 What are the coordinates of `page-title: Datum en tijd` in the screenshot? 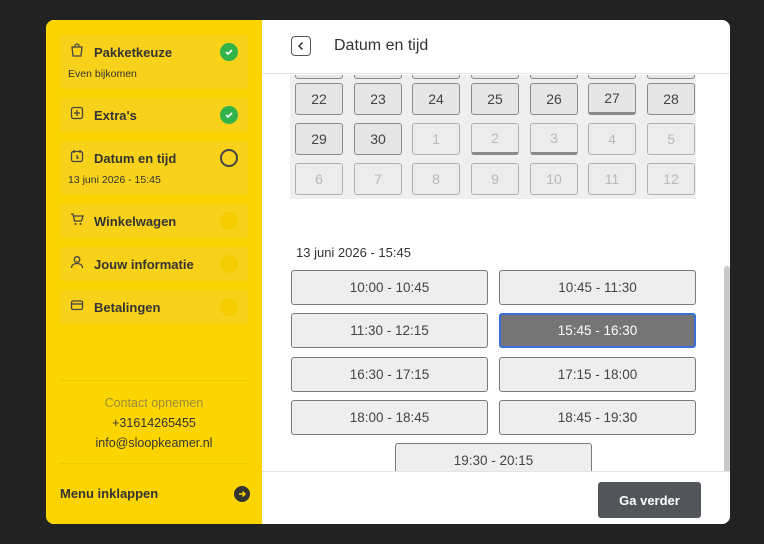 It's located at (381, 45).